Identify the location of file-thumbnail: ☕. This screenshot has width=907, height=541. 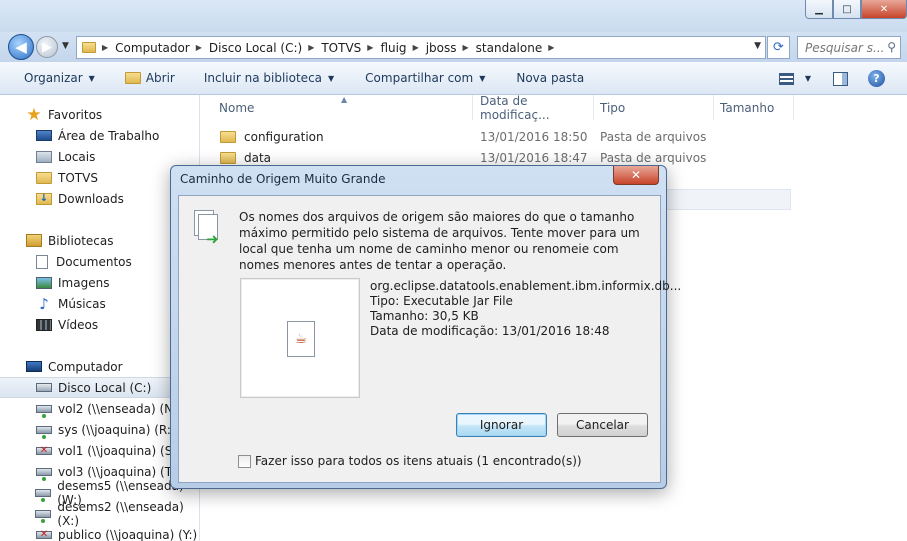
(300, 338).